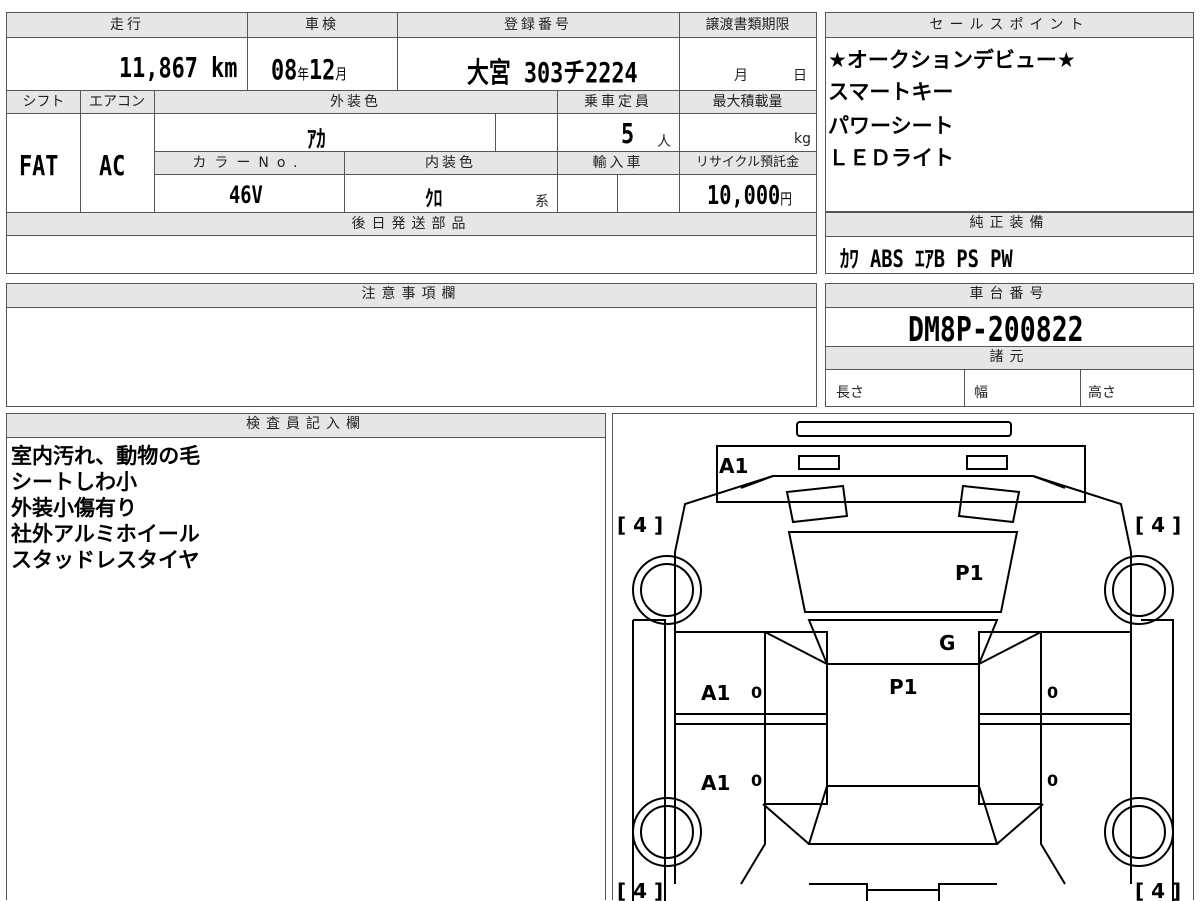  Describe the element at coordinates (747, 25) in the screenshot. I see `transfer-label: 譲渡書類期限` at that location.